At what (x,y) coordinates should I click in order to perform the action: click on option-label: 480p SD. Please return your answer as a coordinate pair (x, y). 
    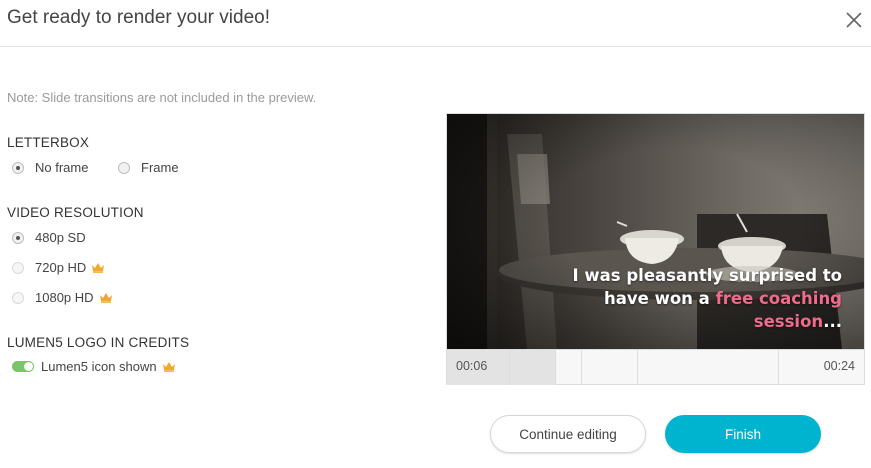
    Looking at the image, I should click on (60, 237).